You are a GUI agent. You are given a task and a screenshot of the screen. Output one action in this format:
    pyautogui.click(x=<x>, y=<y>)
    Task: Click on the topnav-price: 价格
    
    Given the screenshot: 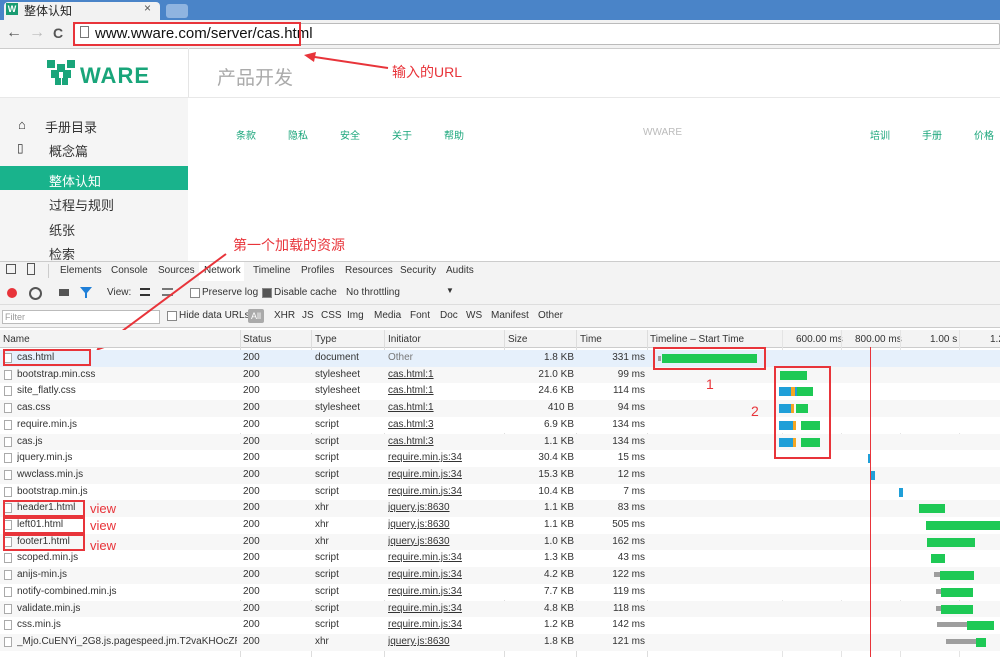 What is the action you would take?
    pyautogui.click(x=984, y=134)
    